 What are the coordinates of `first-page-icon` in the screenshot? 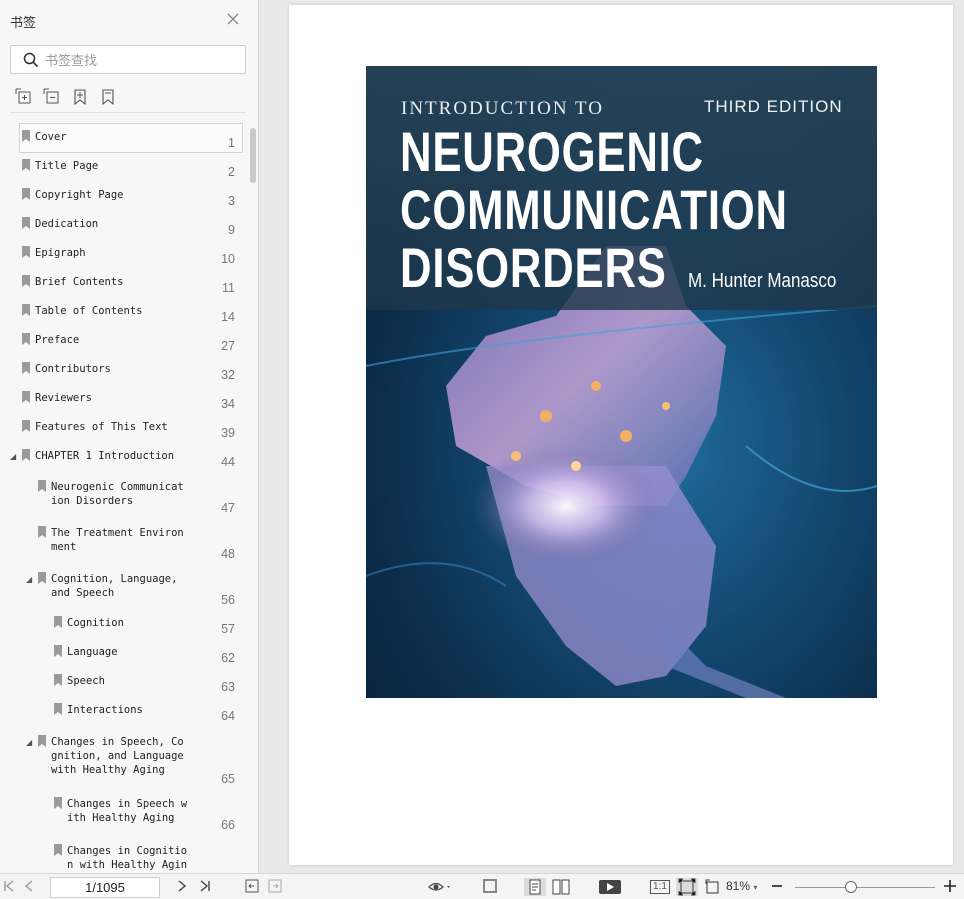 It's located at (9, 887).